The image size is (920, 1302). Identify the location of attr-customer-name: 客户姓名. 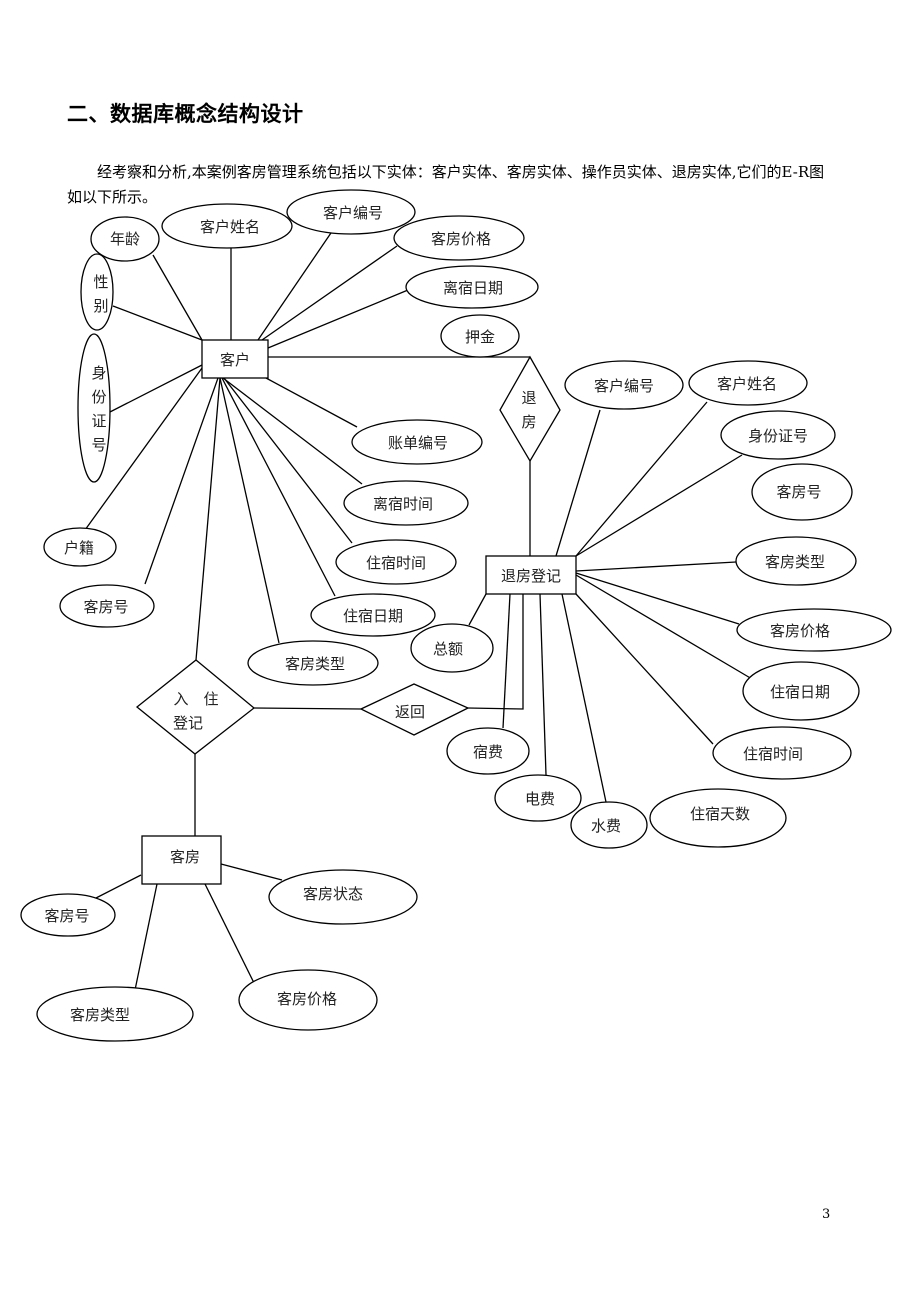
(227, 226).